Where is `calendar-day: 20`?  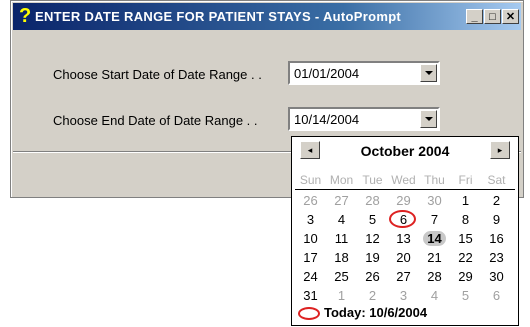
calendar-day: 20 is located at coordinates (403, 258).